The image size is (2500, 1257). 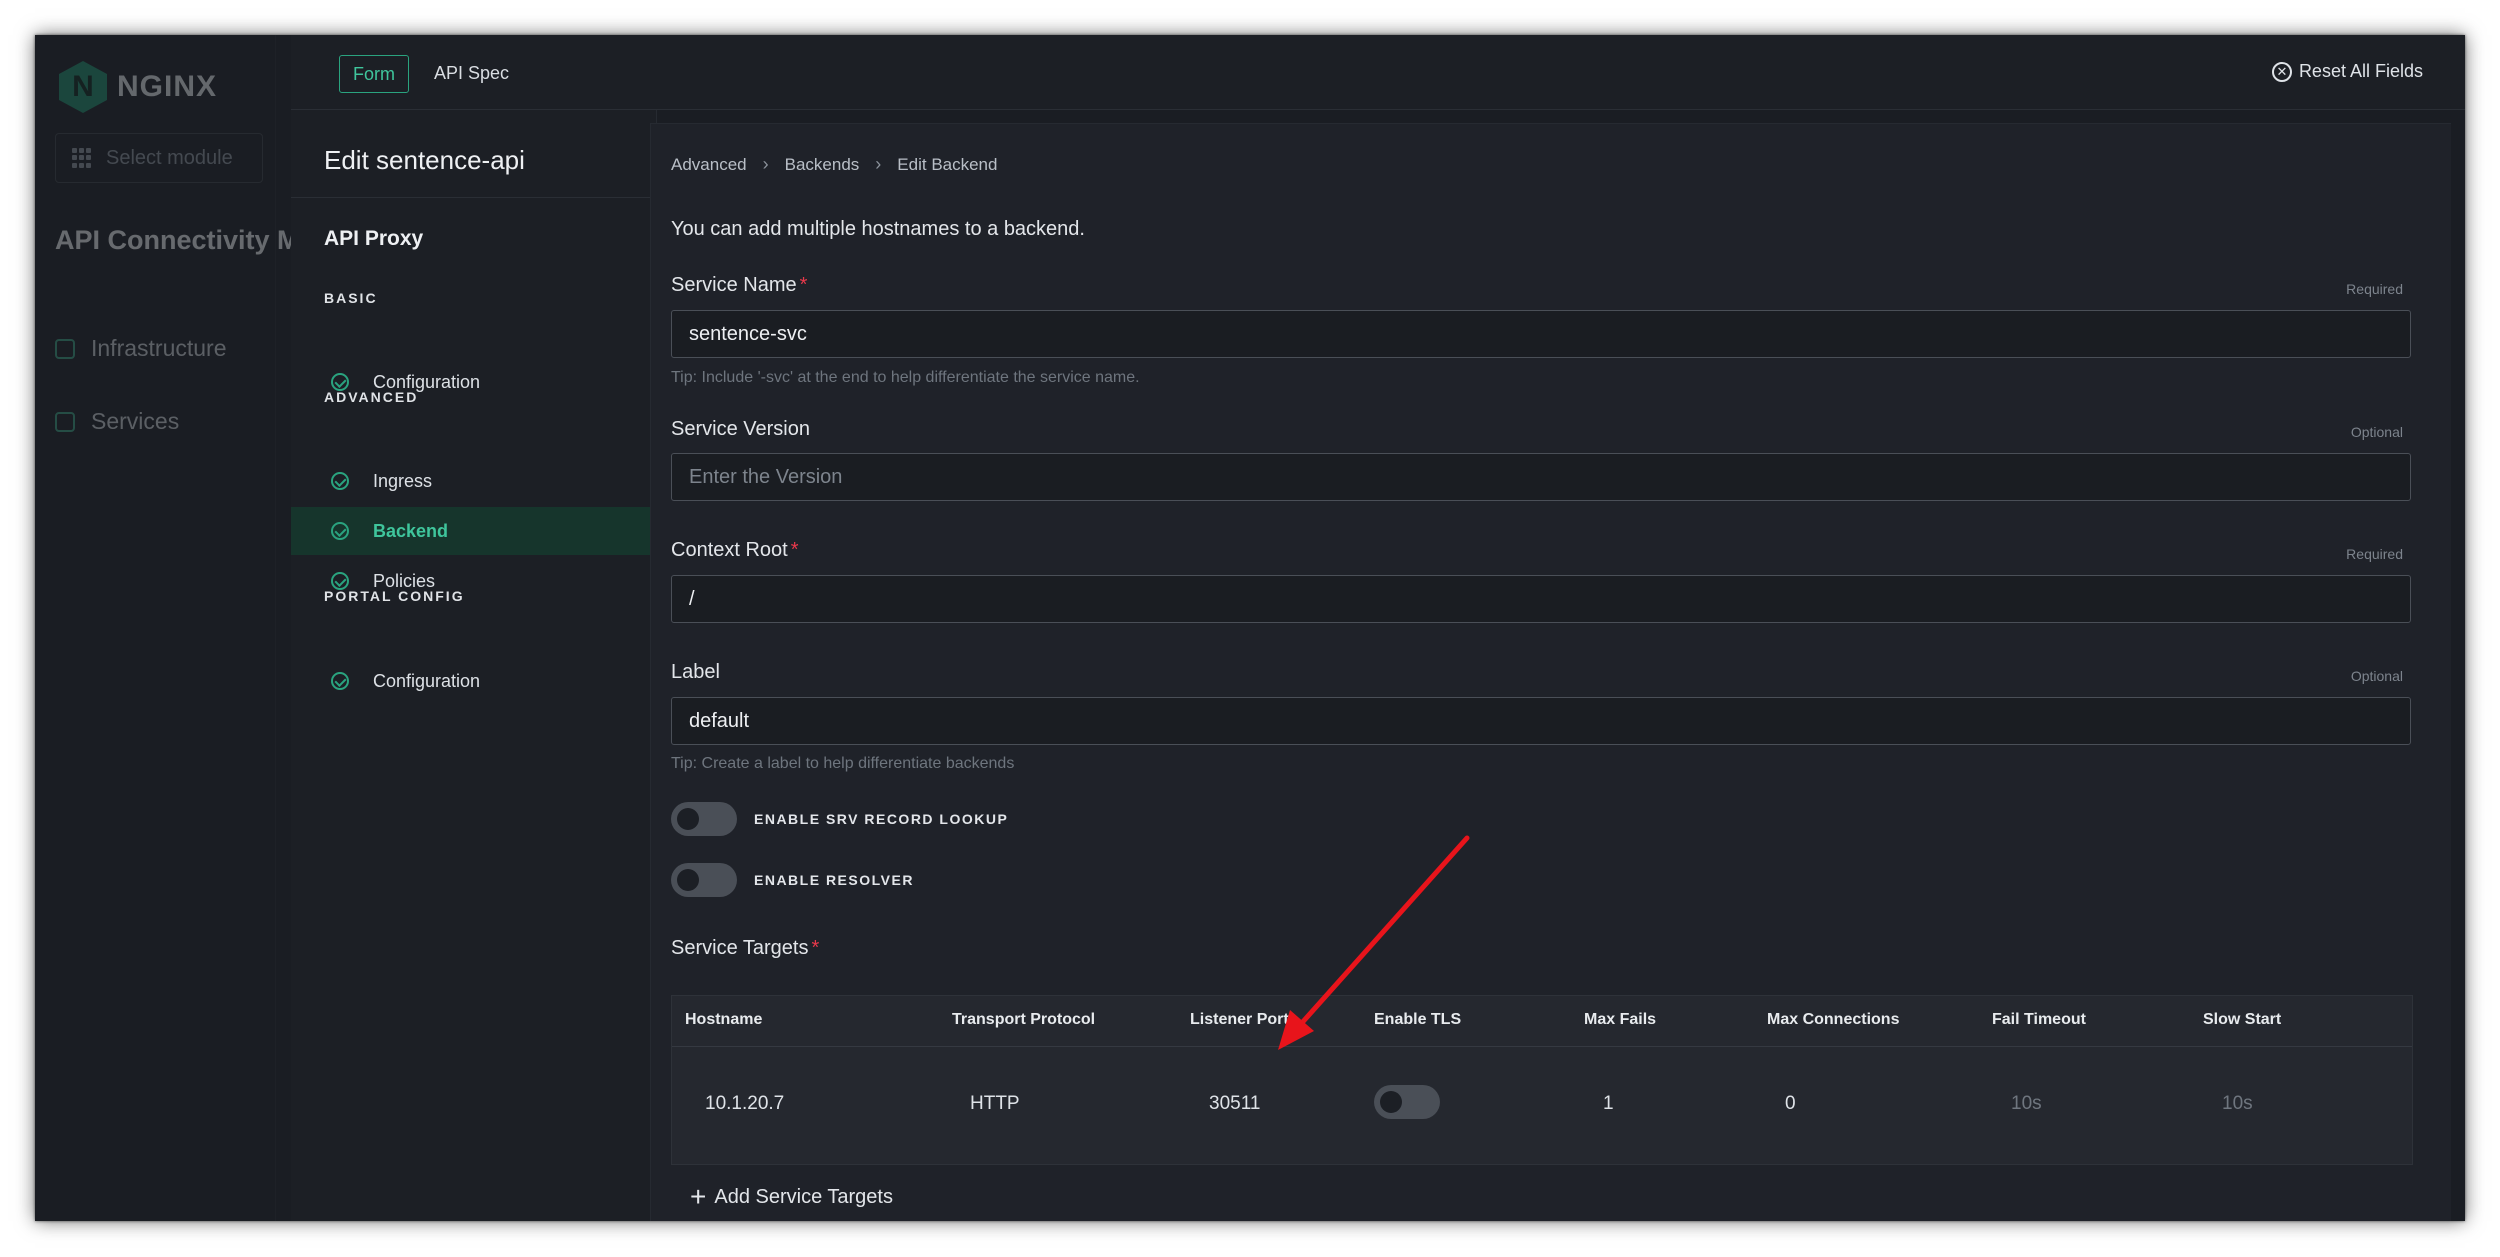 I want to click on annotation-arrow-shaft, so click(x=1383, y=931).